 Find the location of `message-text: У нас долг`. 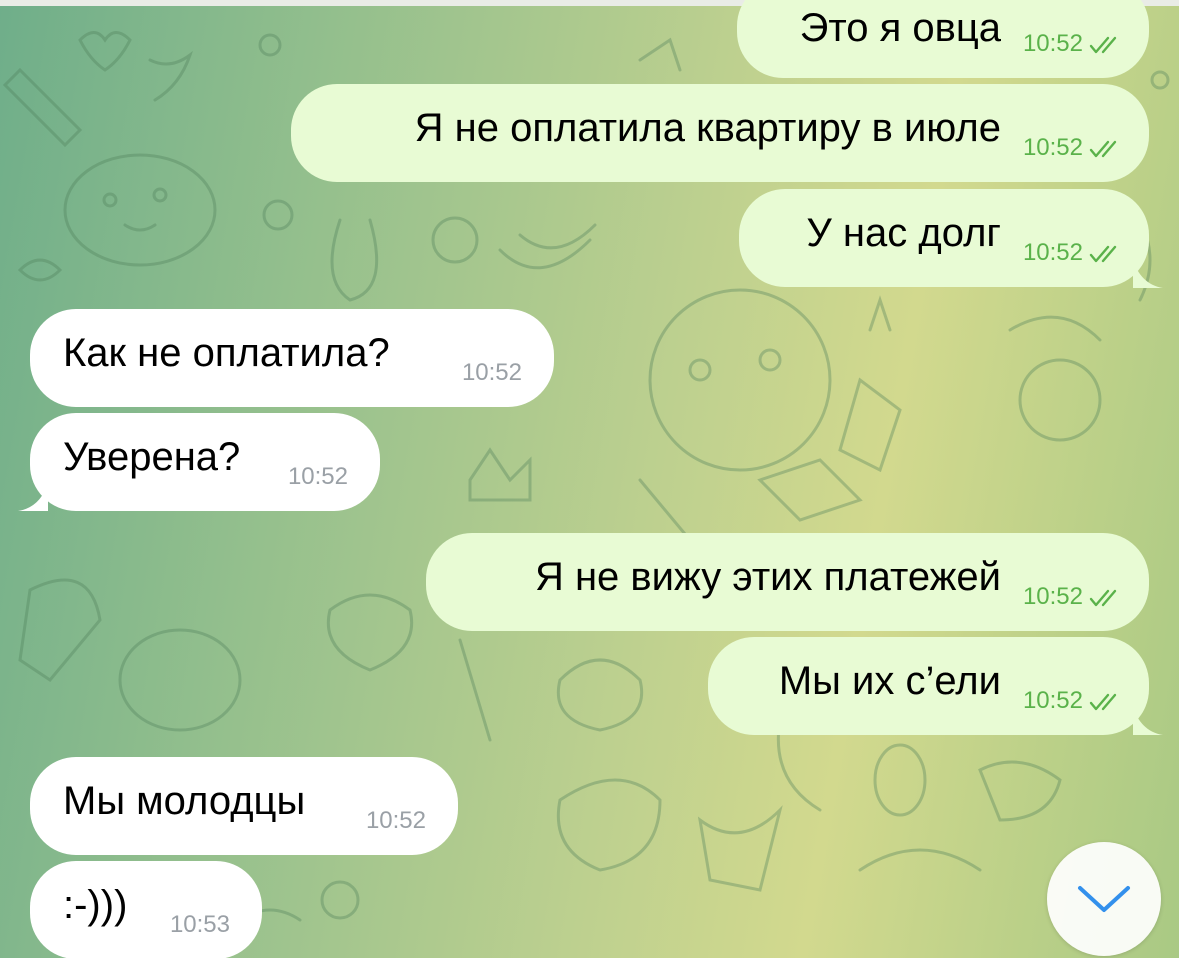

message-text: У нас долг is located at coordinates (903, 233).